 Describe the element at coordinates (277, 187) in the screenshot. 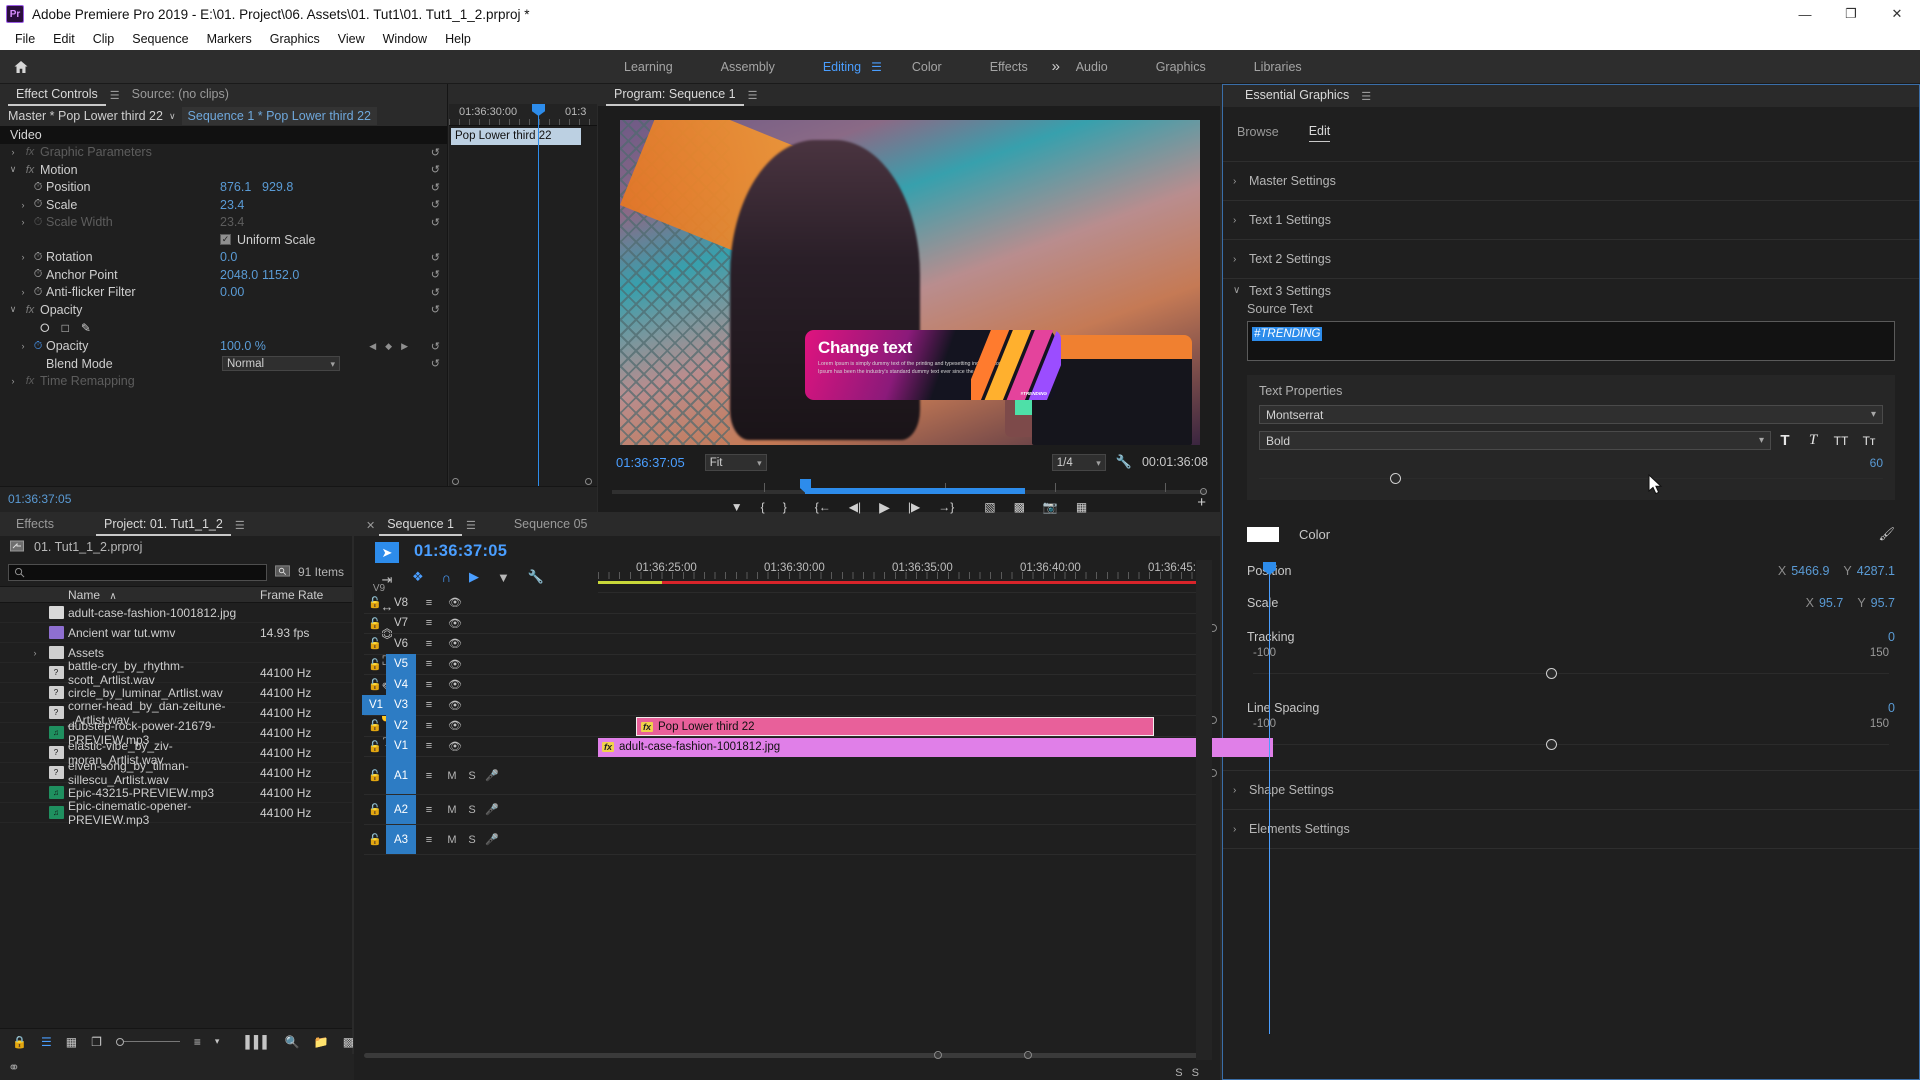

I see `fx-value-y: 929.8` at that location.